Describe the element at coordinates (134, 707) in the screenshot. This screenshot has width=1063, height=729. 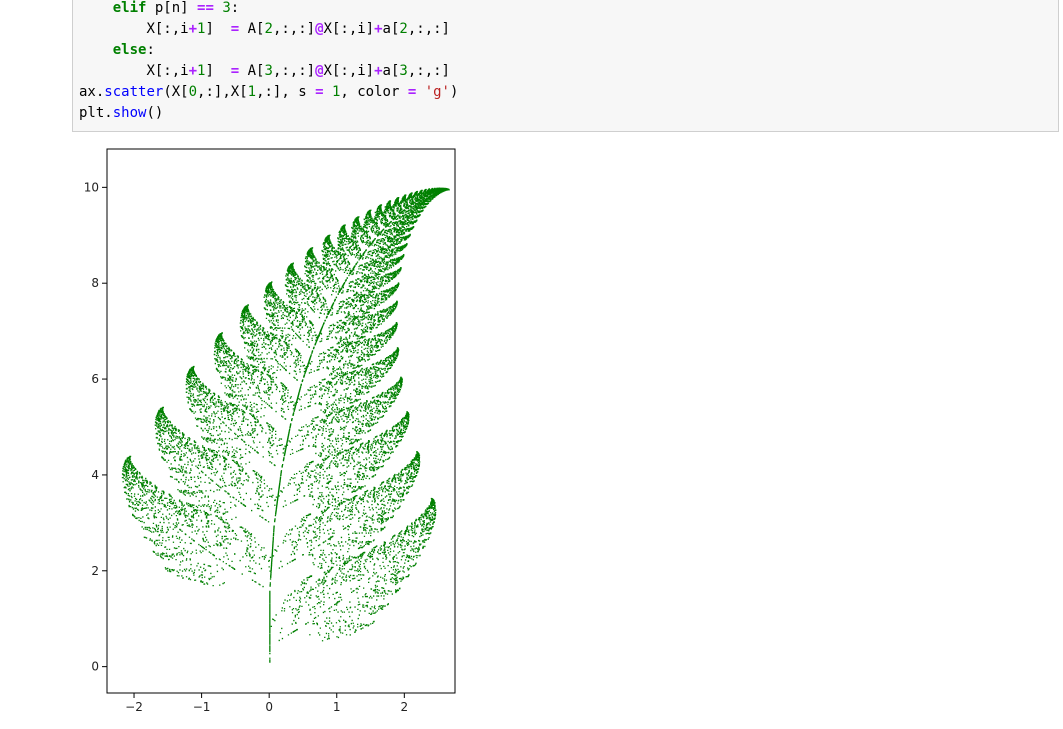
I see `x-tick-label: −2` at that location.